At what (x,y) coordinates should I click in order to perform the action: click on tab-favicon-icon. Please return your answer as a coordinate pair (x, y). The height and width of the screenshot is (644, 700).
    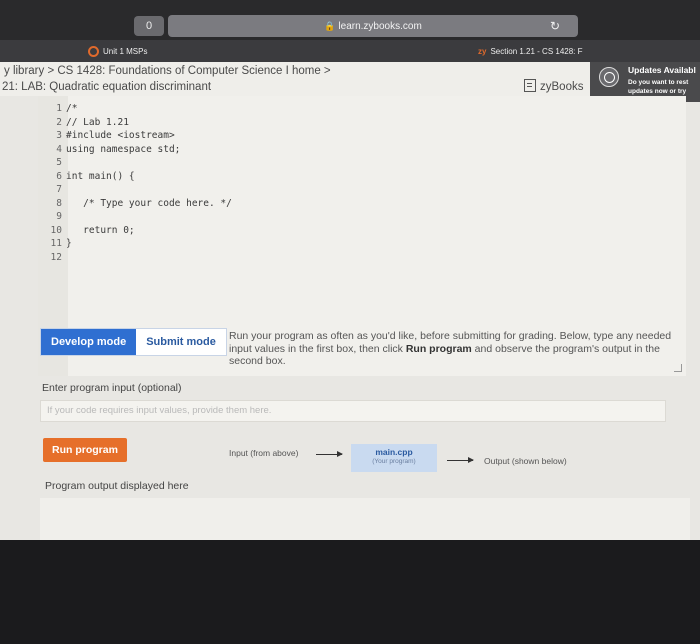
    Looking at the image, I should click on (93, 52).